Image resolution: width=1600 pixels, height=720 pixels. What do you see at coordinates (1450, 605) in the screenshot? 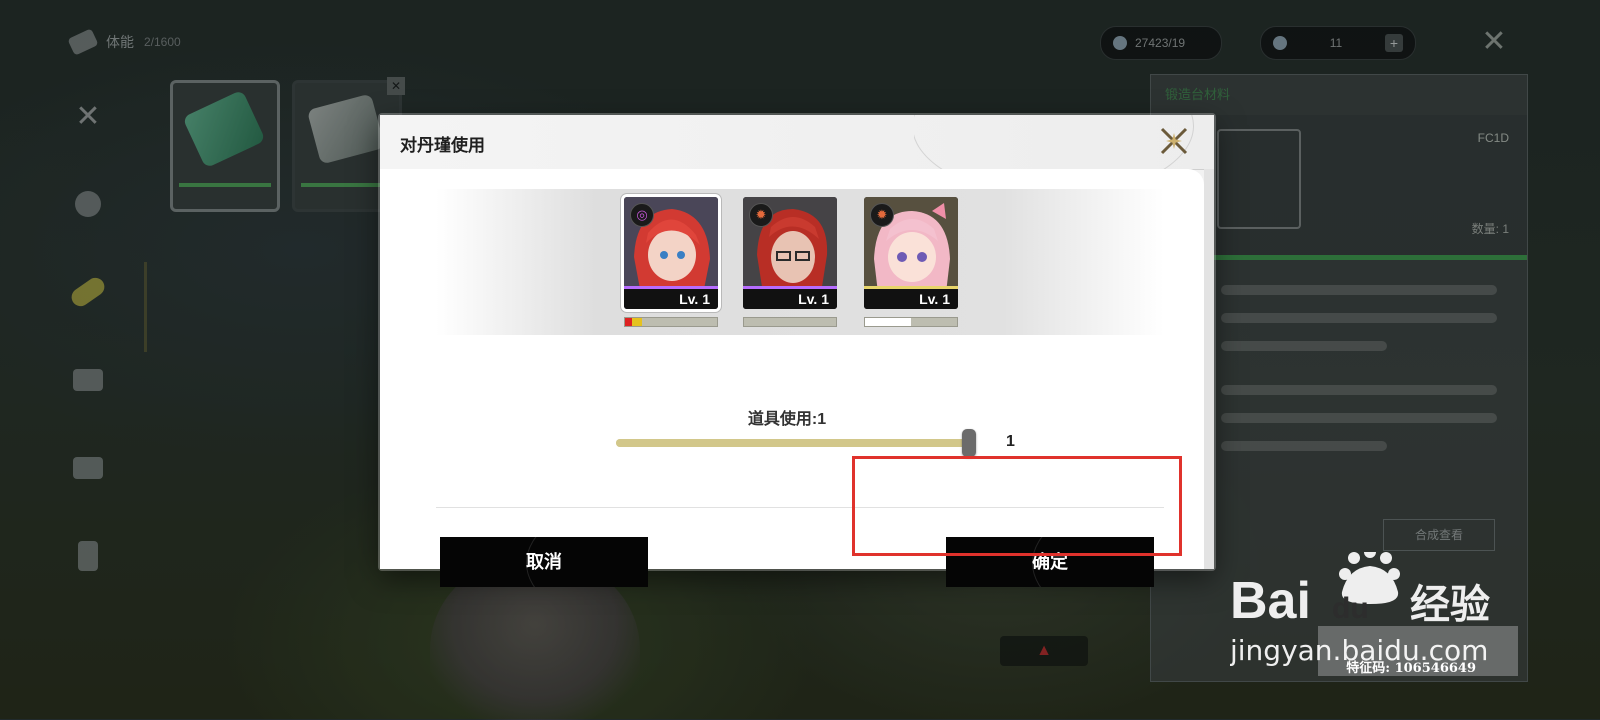
I see `watermark-brand-cn: 经验` at bounding box center [1450, 605].